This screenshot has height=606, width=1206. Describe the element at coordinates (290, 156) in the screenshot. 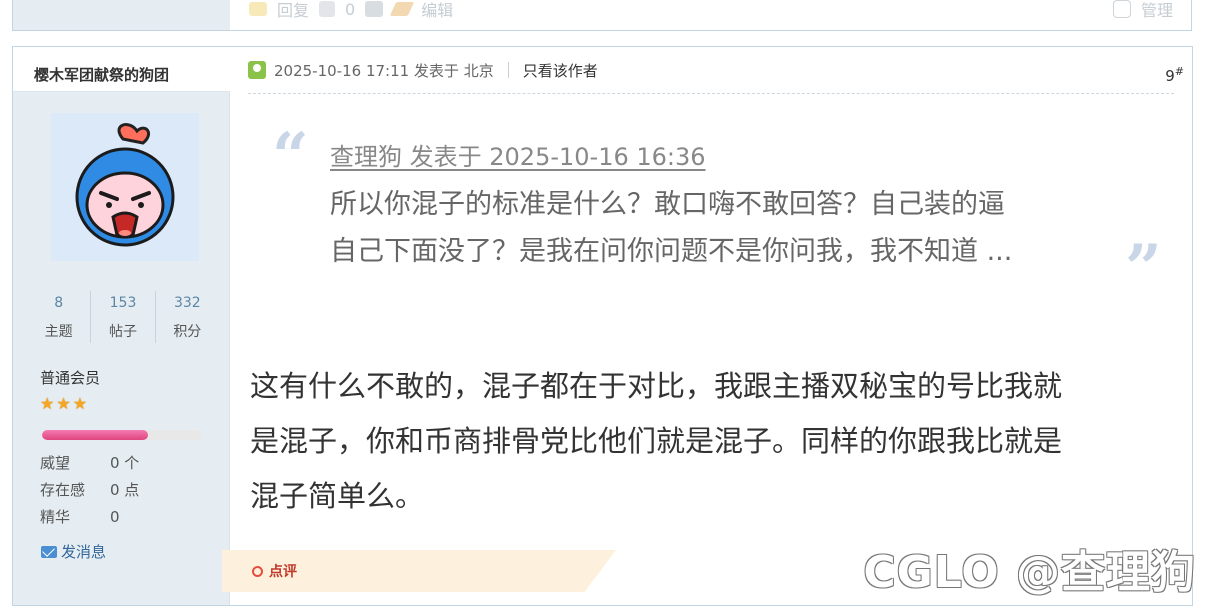

I see `open-quote-icon: “` at that location.